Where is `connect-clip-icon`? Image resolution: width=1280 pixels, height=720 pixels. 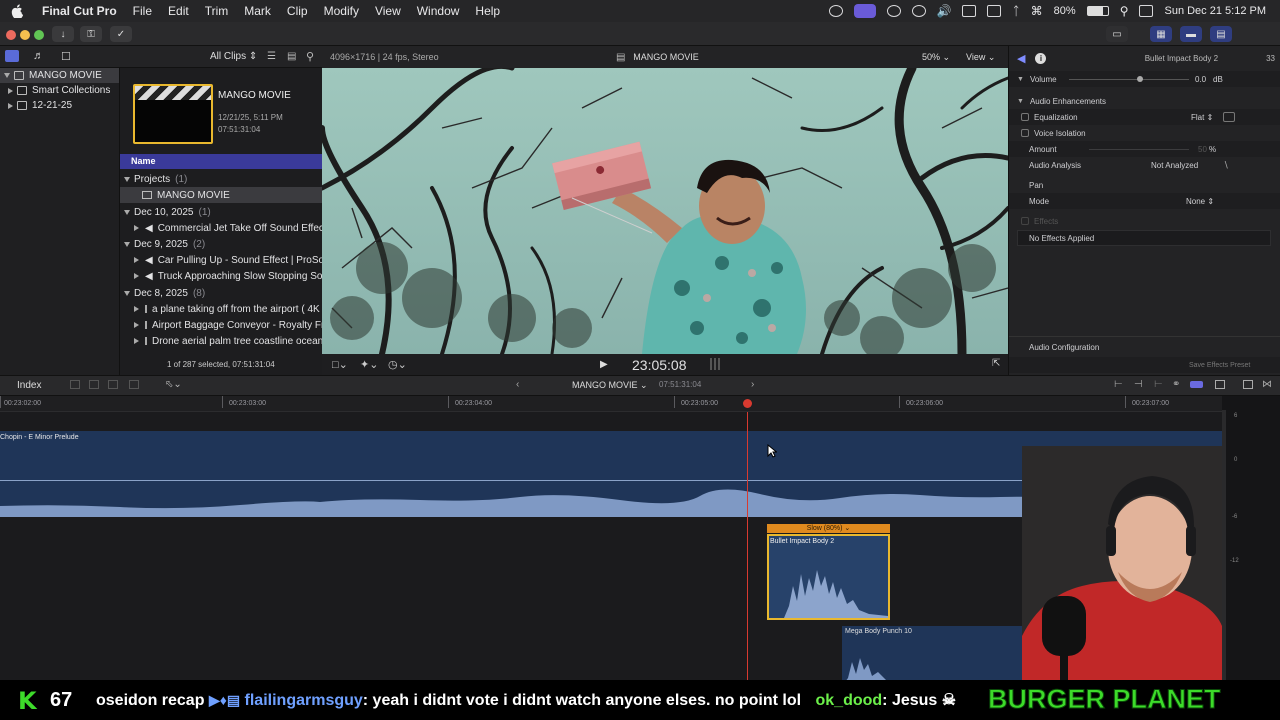 connect-clip-icon is located at coordinates (75, 384).